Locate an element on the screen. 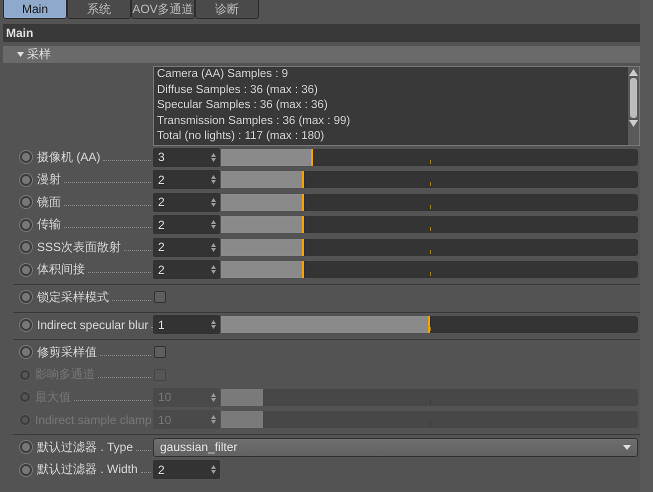  tab: Main is located at coordinates (35, 9).